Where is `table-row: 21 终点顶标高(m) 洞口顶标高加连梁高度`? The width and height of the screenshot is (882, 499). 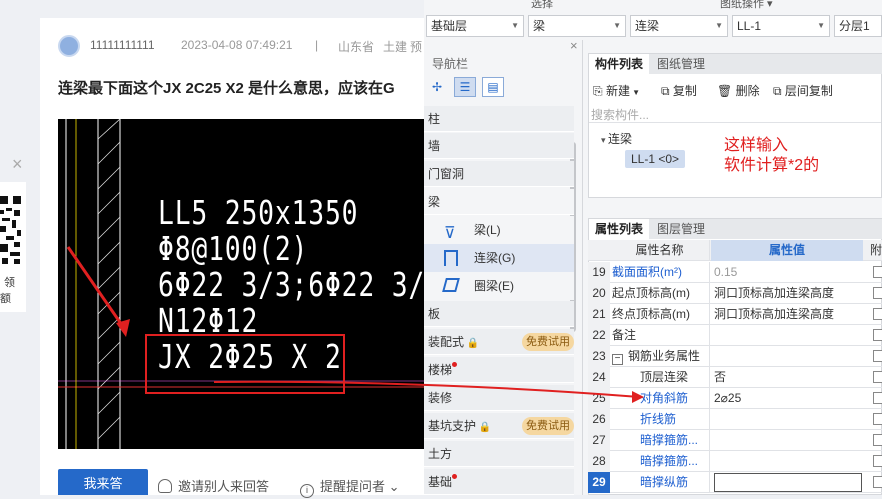
table-row: 21 终点顶标高(m) 洞口顶标高加连梁高度 is located at coordinates (735, 314).